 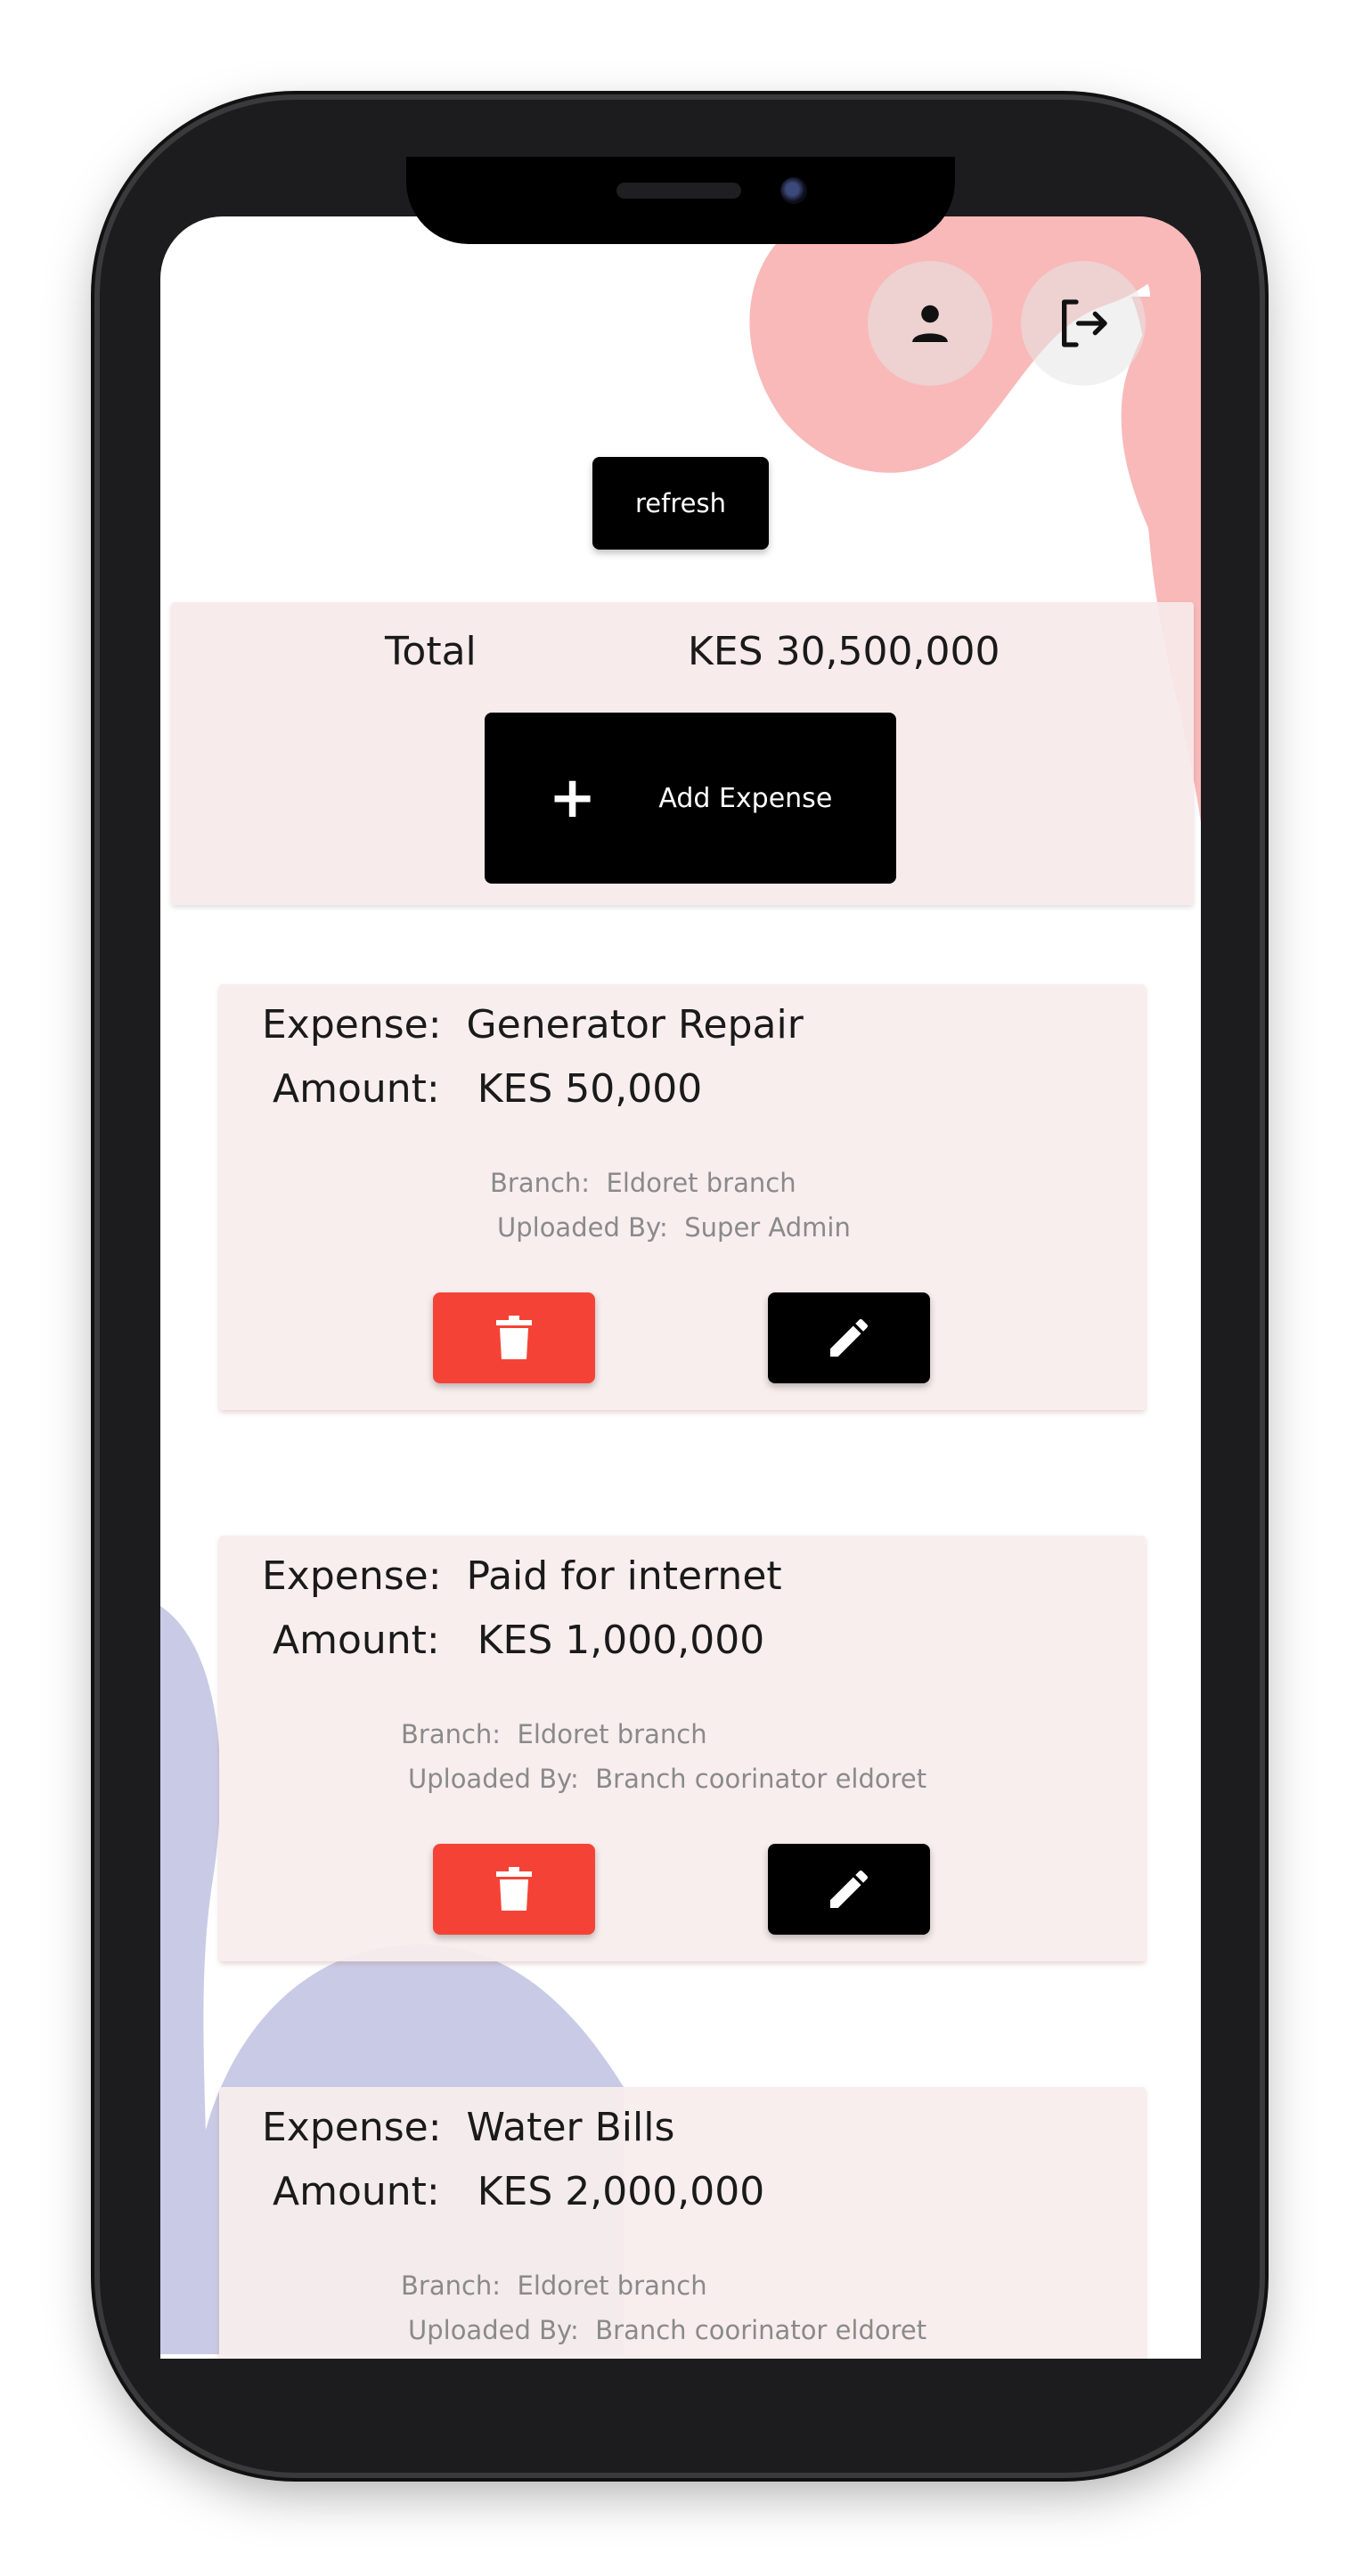 What do you see at coordinates (431, 651) in the screenshot?
I see `total-label: Total` at bounding box center [431, 651].